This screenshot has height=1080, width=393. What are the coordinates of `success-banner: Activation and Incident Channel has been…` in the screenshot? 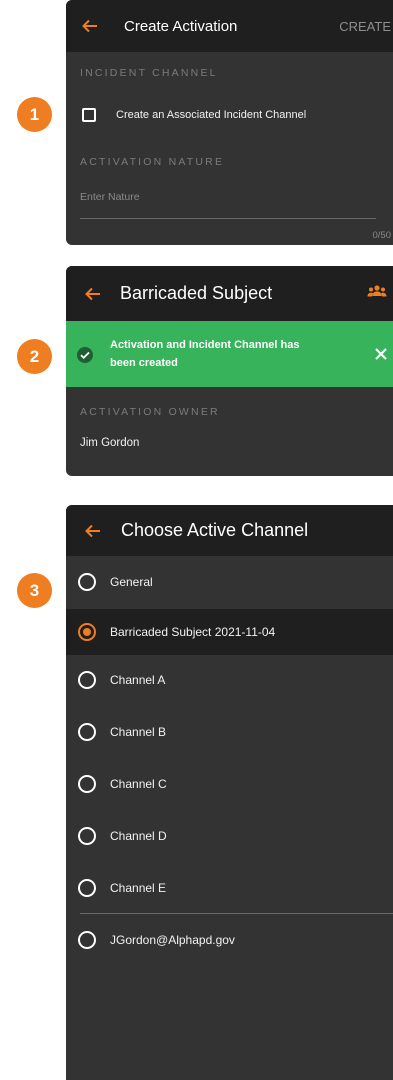 It's located at (229, 354).